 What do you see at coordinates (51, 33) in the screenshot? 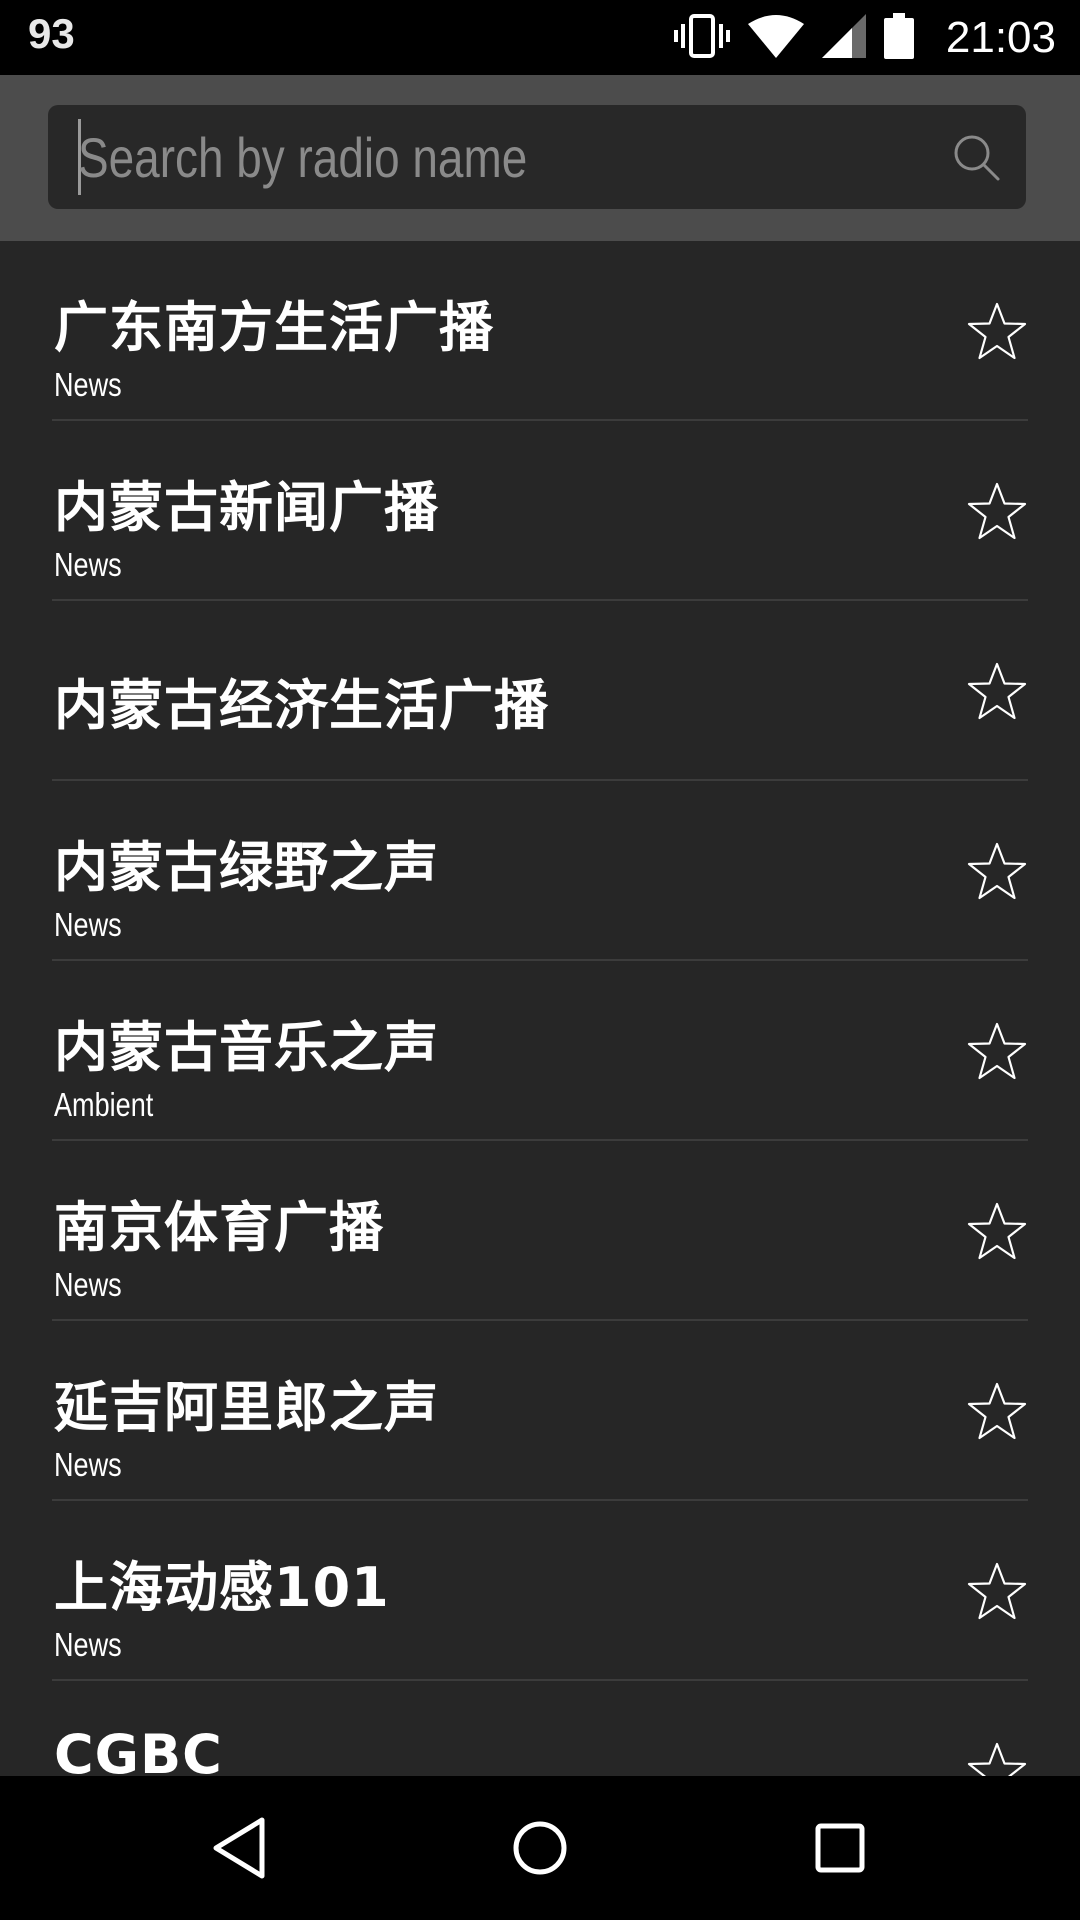
I see `battery-percentage: 93` at bounding box center [51, 33].